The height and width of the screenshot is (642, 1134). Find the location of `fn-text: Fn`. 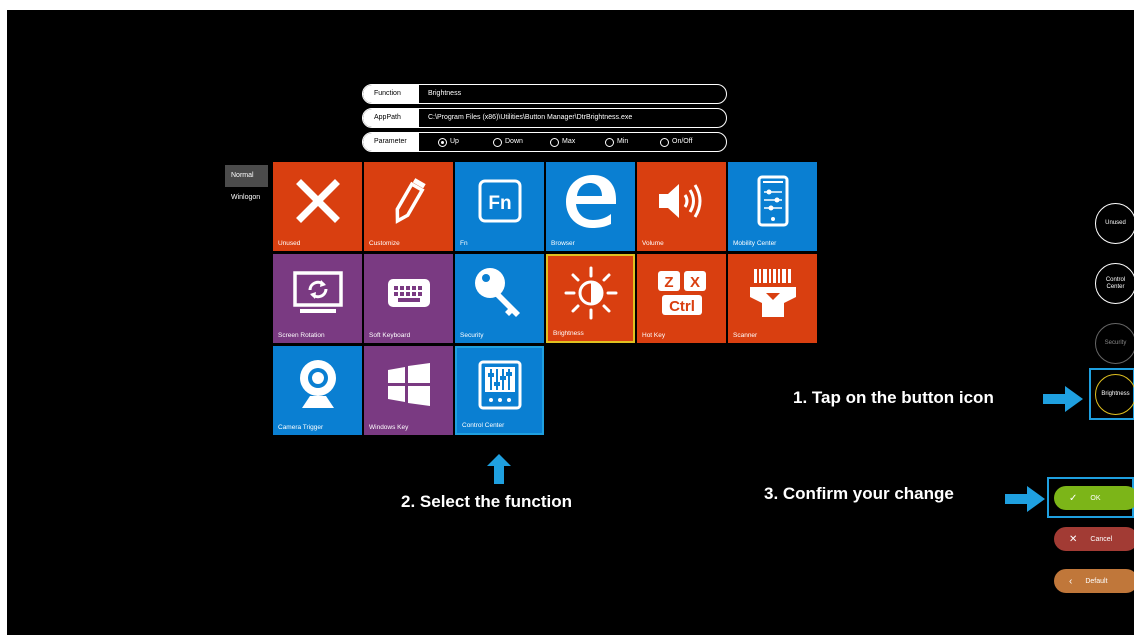

fn-text: Fn is located at coordinates (499, 203).